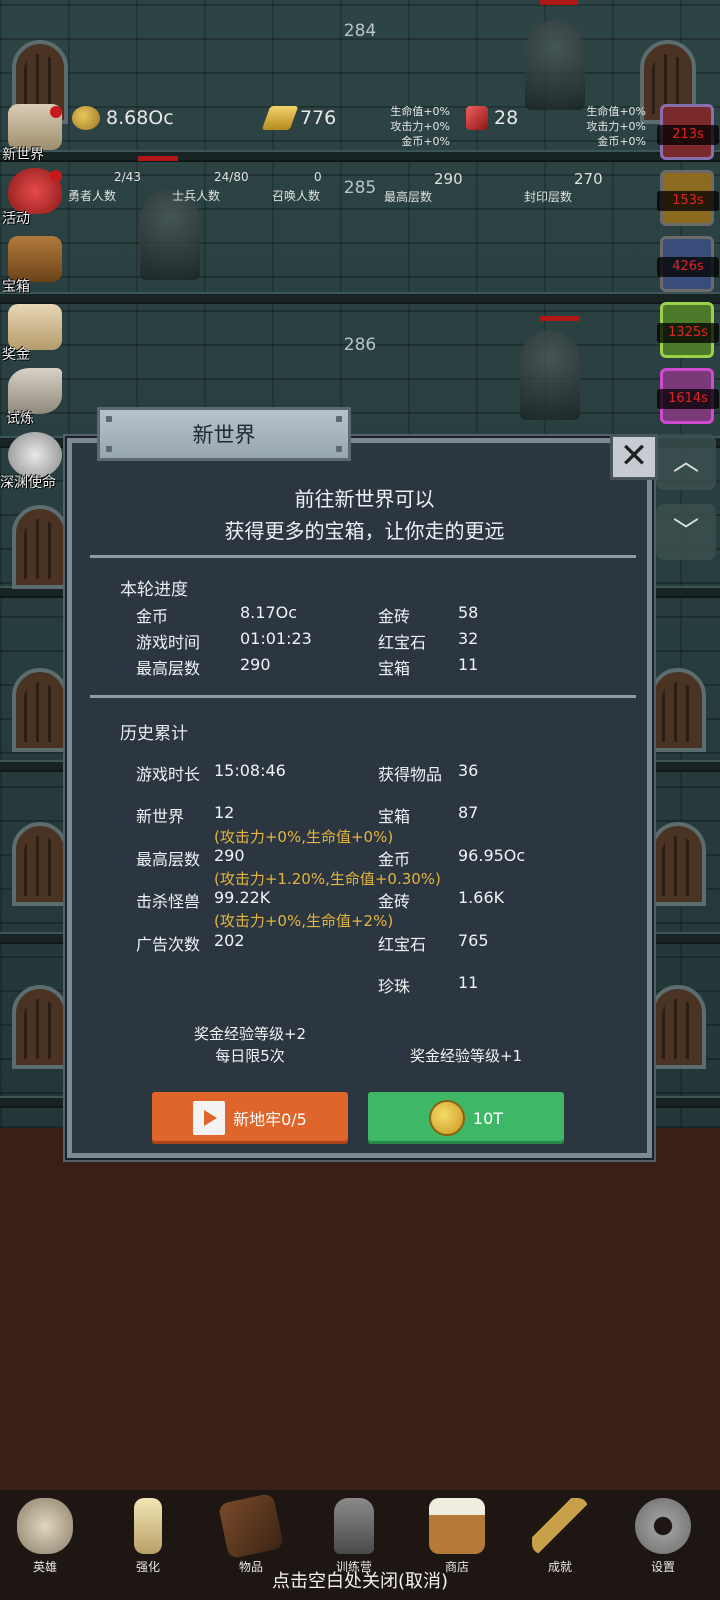 Image resolution: width=720 pixels, height=1600 pixels. I want to click on stat-value: 1.66K, so click(481, 897).